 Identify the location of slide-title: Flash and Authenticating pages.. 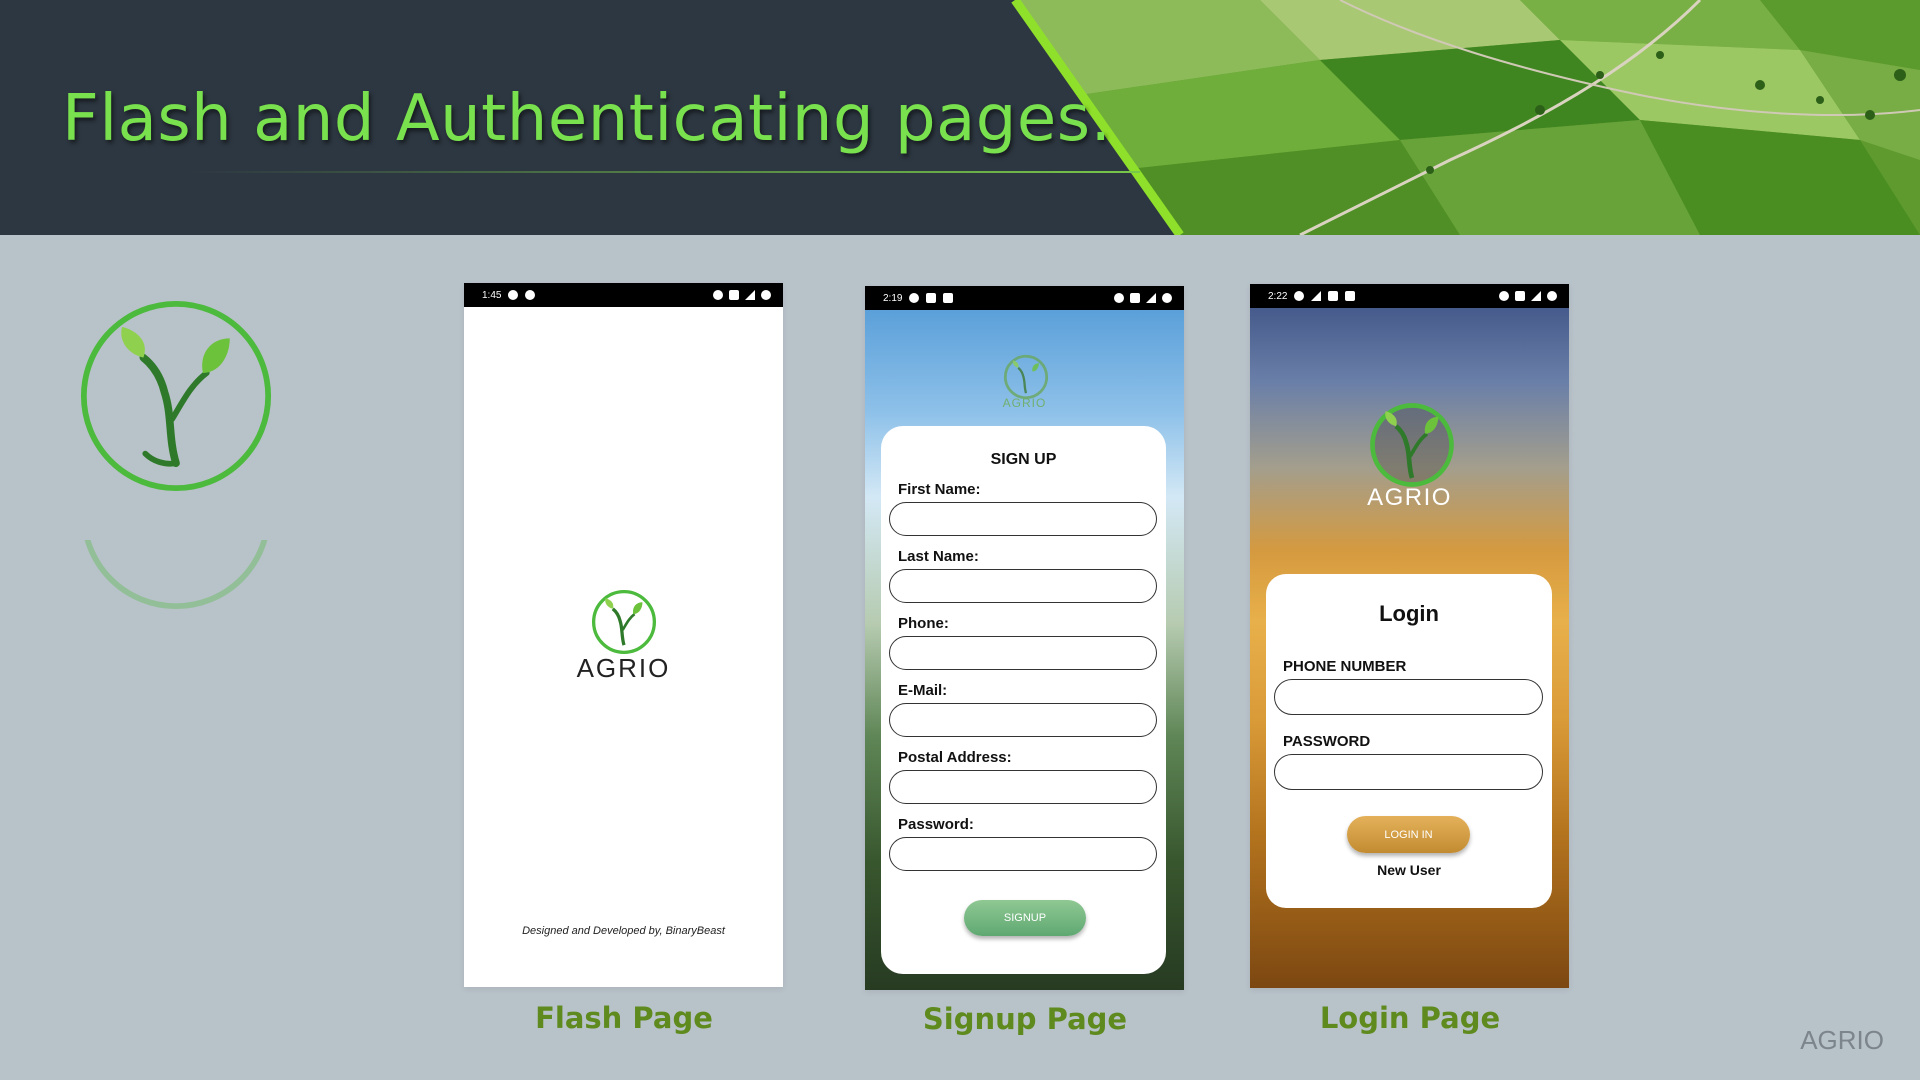
(587, 119).